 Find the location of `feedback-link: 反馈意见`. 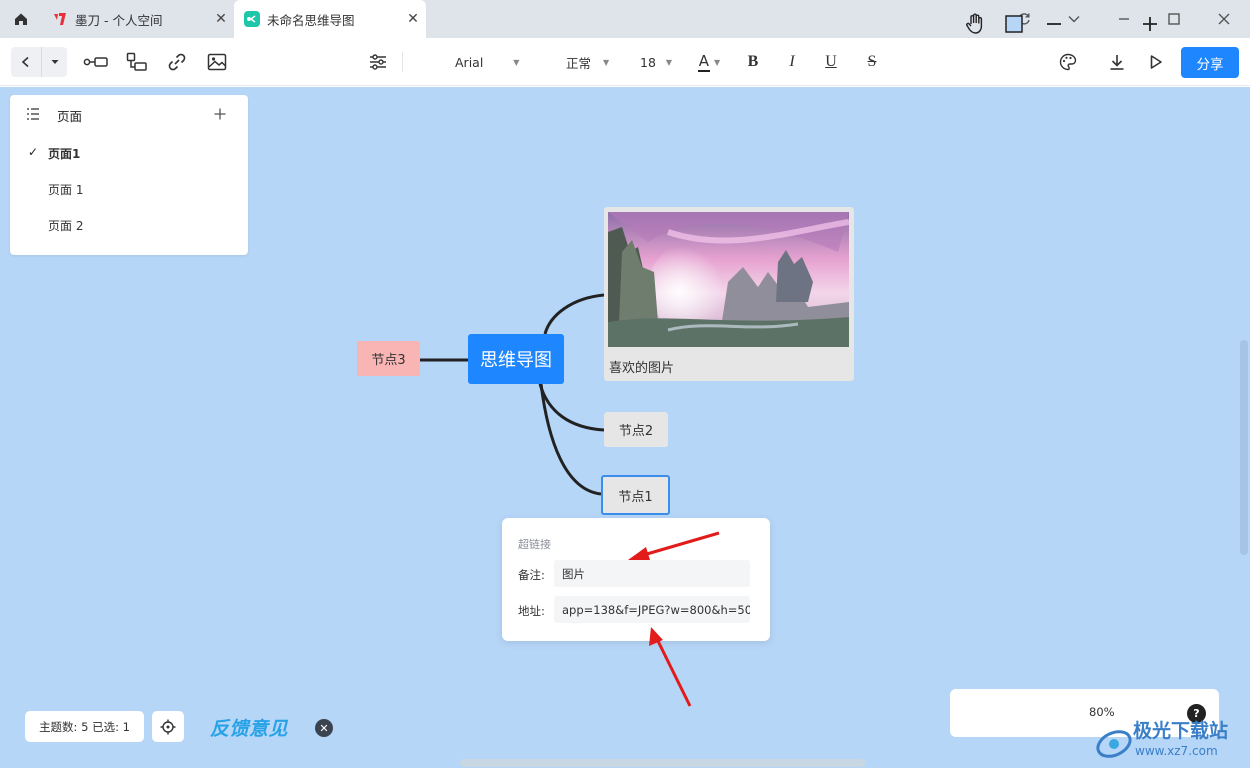

feedback-link: 反馈意见 is located at coordinates (249, 727).